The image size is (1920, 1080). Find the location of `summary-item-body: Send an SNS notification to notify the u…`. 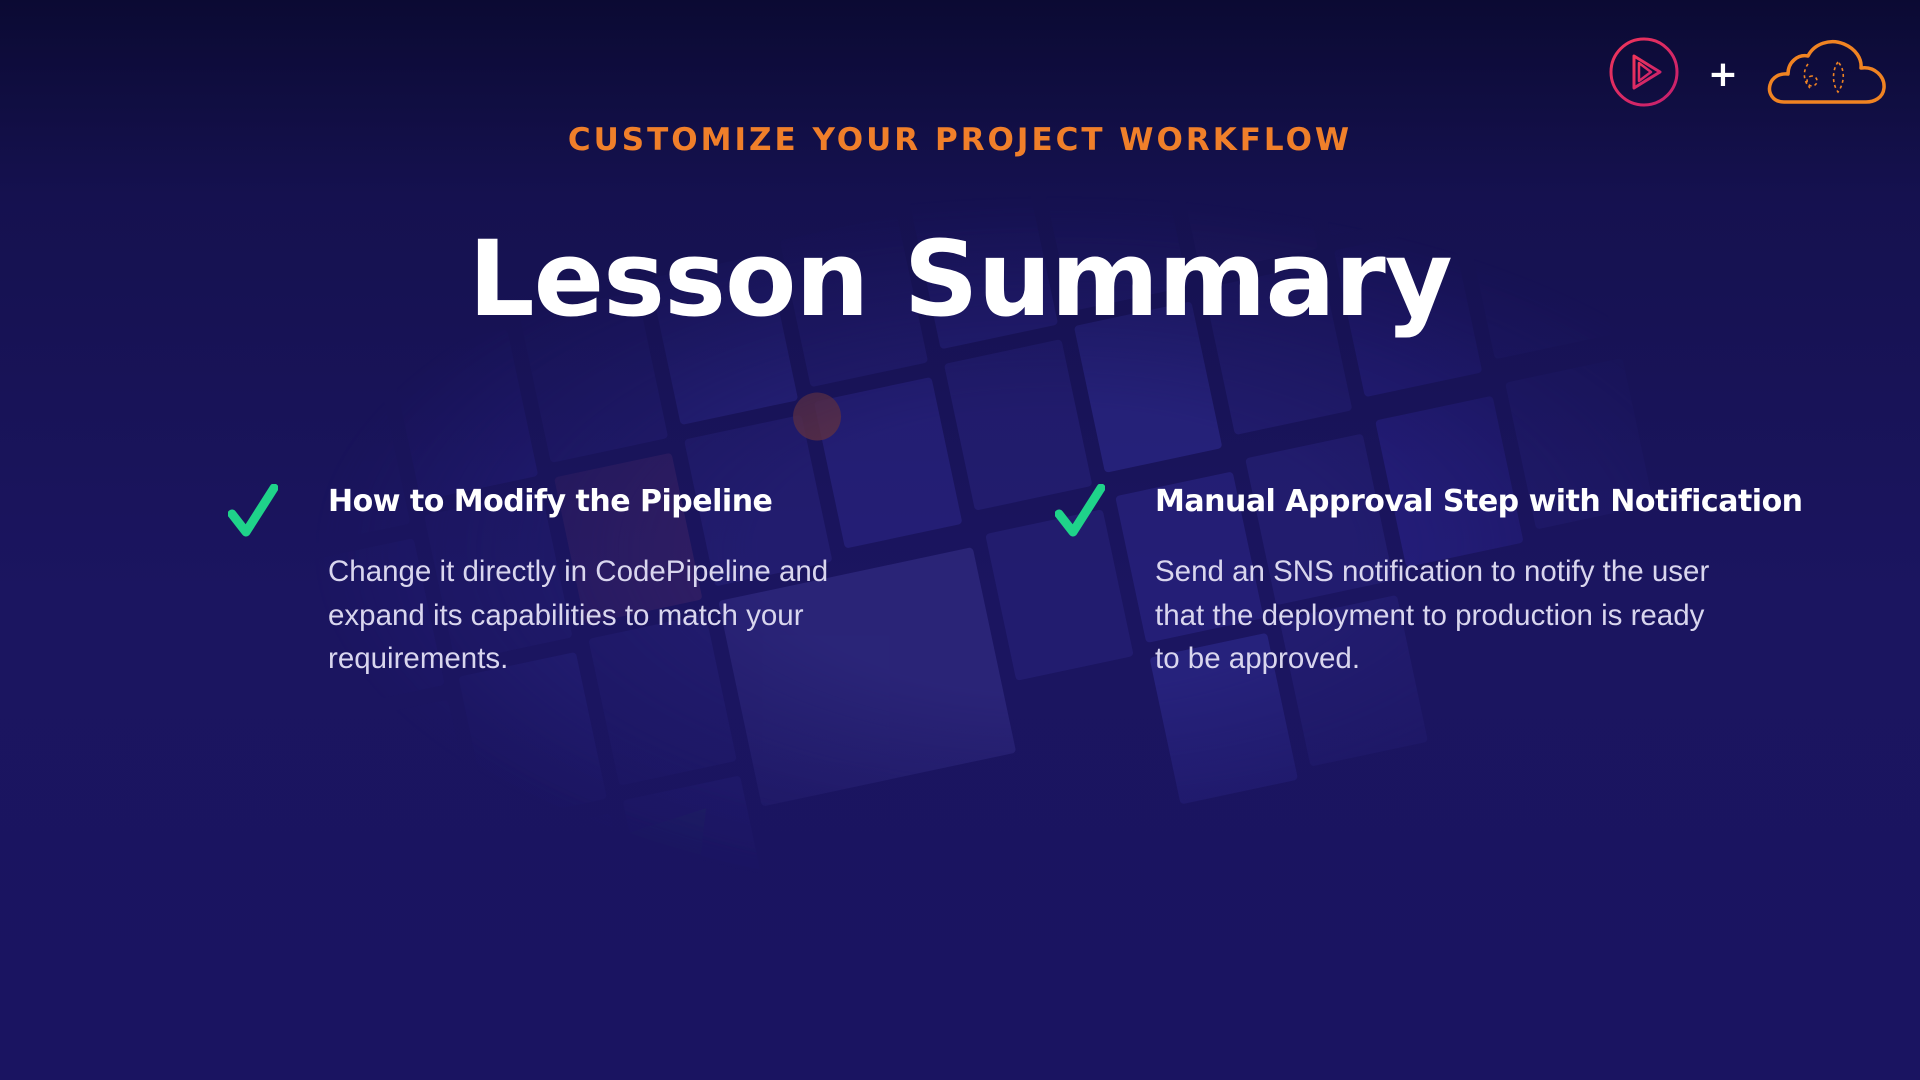

summary-item-body: Send an SNS notification to notify the u… is located at coordinates (1432, 615).